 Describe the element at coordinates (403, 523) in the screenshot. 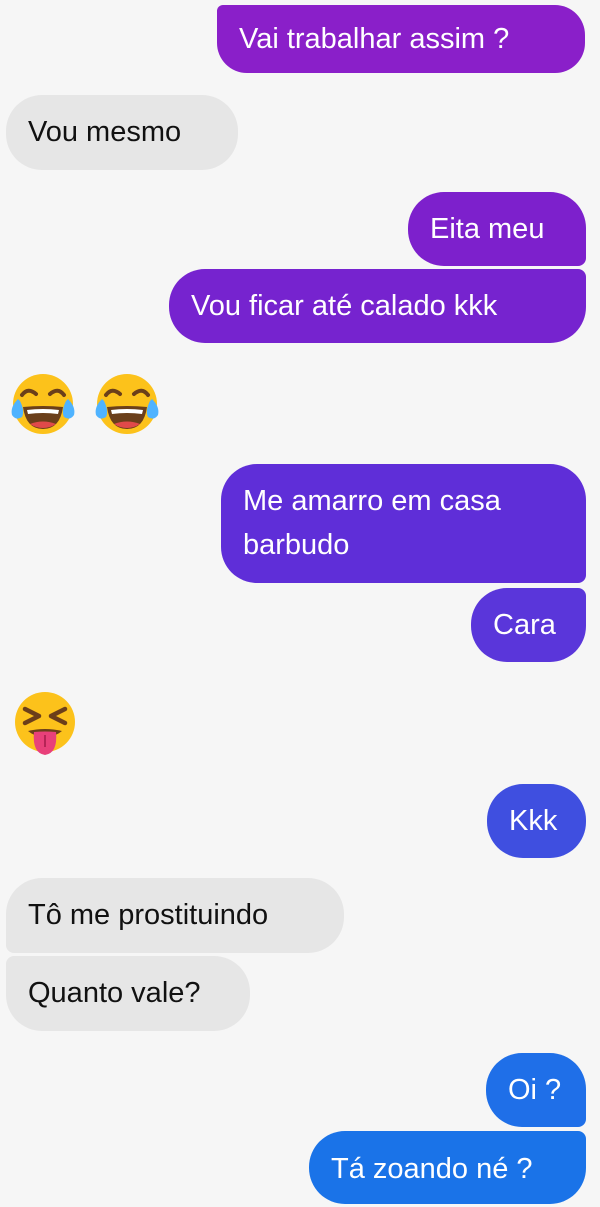

I see `message-sent: Me amarro em casa barbudo` at that location.